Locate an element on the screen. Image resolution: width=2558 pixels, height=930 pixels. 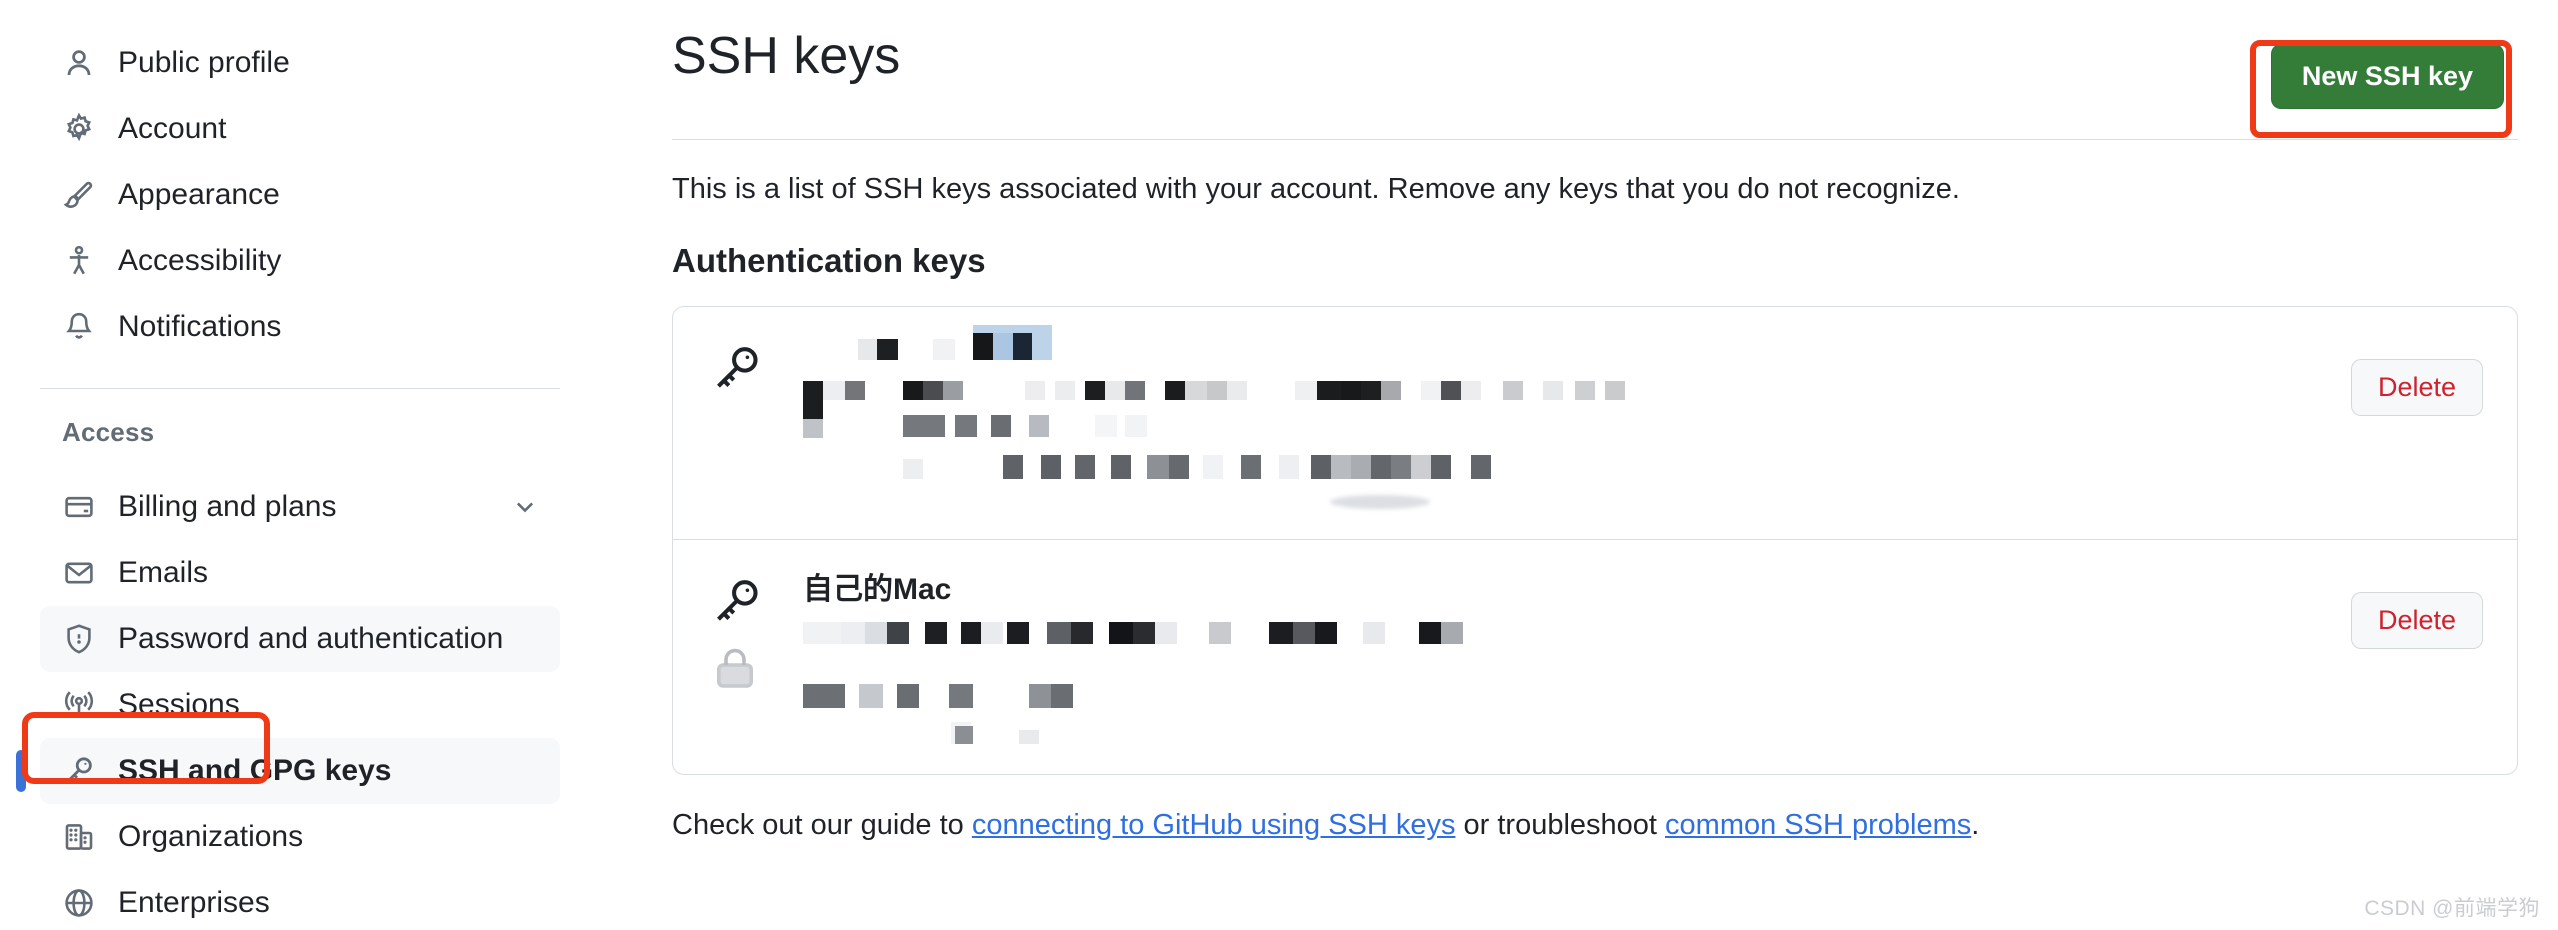
page-title: SSH keys is located at coordinates (786, 56).